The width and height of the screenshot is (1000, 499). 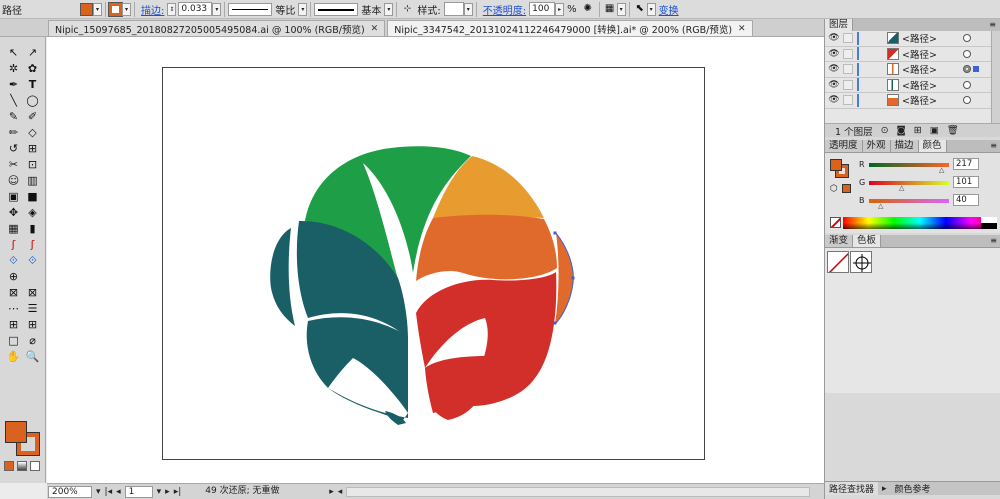 I want to click on transform-link: 变换, so click(x=669, y=9).